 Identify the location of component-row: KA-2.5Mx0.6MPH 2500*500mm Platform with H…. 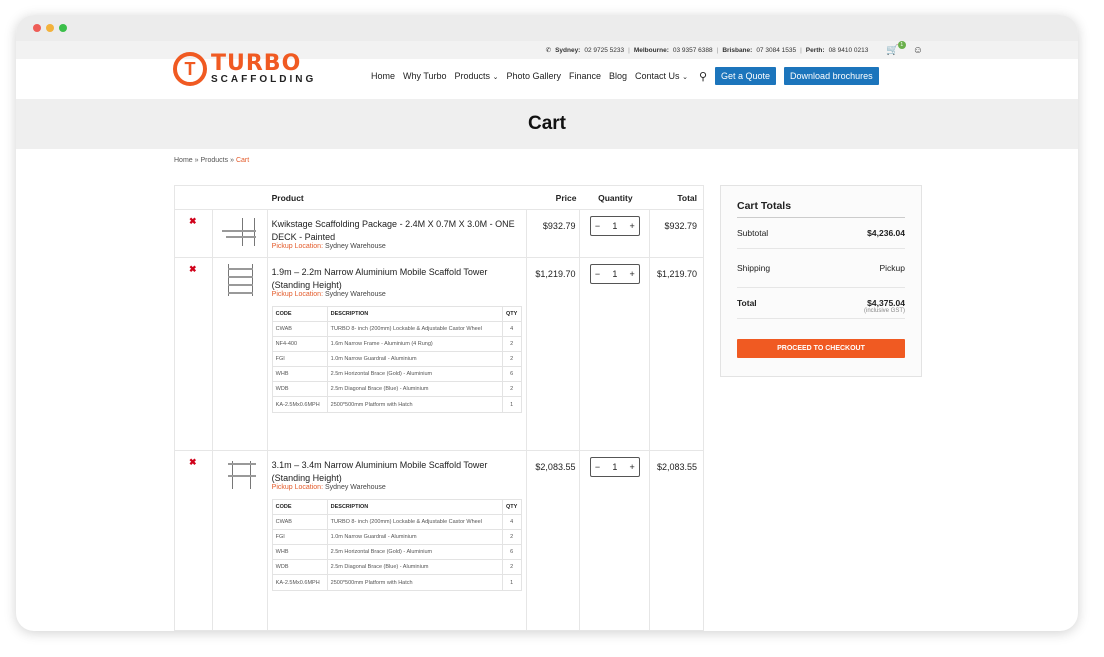
(397, 404).